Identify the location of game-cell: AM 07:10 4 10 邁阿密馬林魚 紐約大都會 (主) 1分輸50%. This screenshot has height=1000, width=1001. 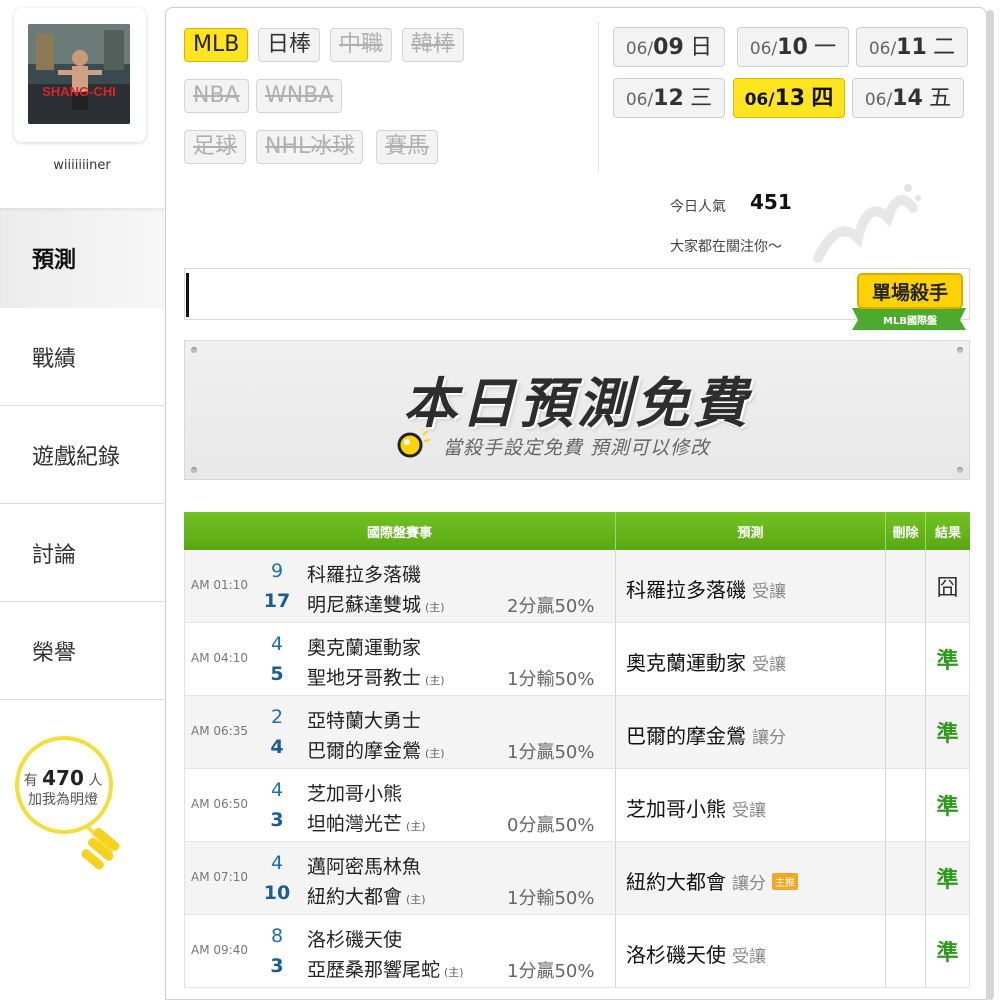
(400, 878).